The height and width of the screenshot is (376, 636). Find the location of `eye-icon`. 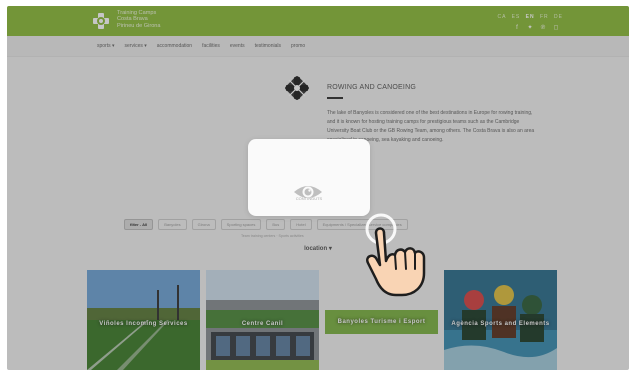

eye-icon is located at coordinates (308, 192).